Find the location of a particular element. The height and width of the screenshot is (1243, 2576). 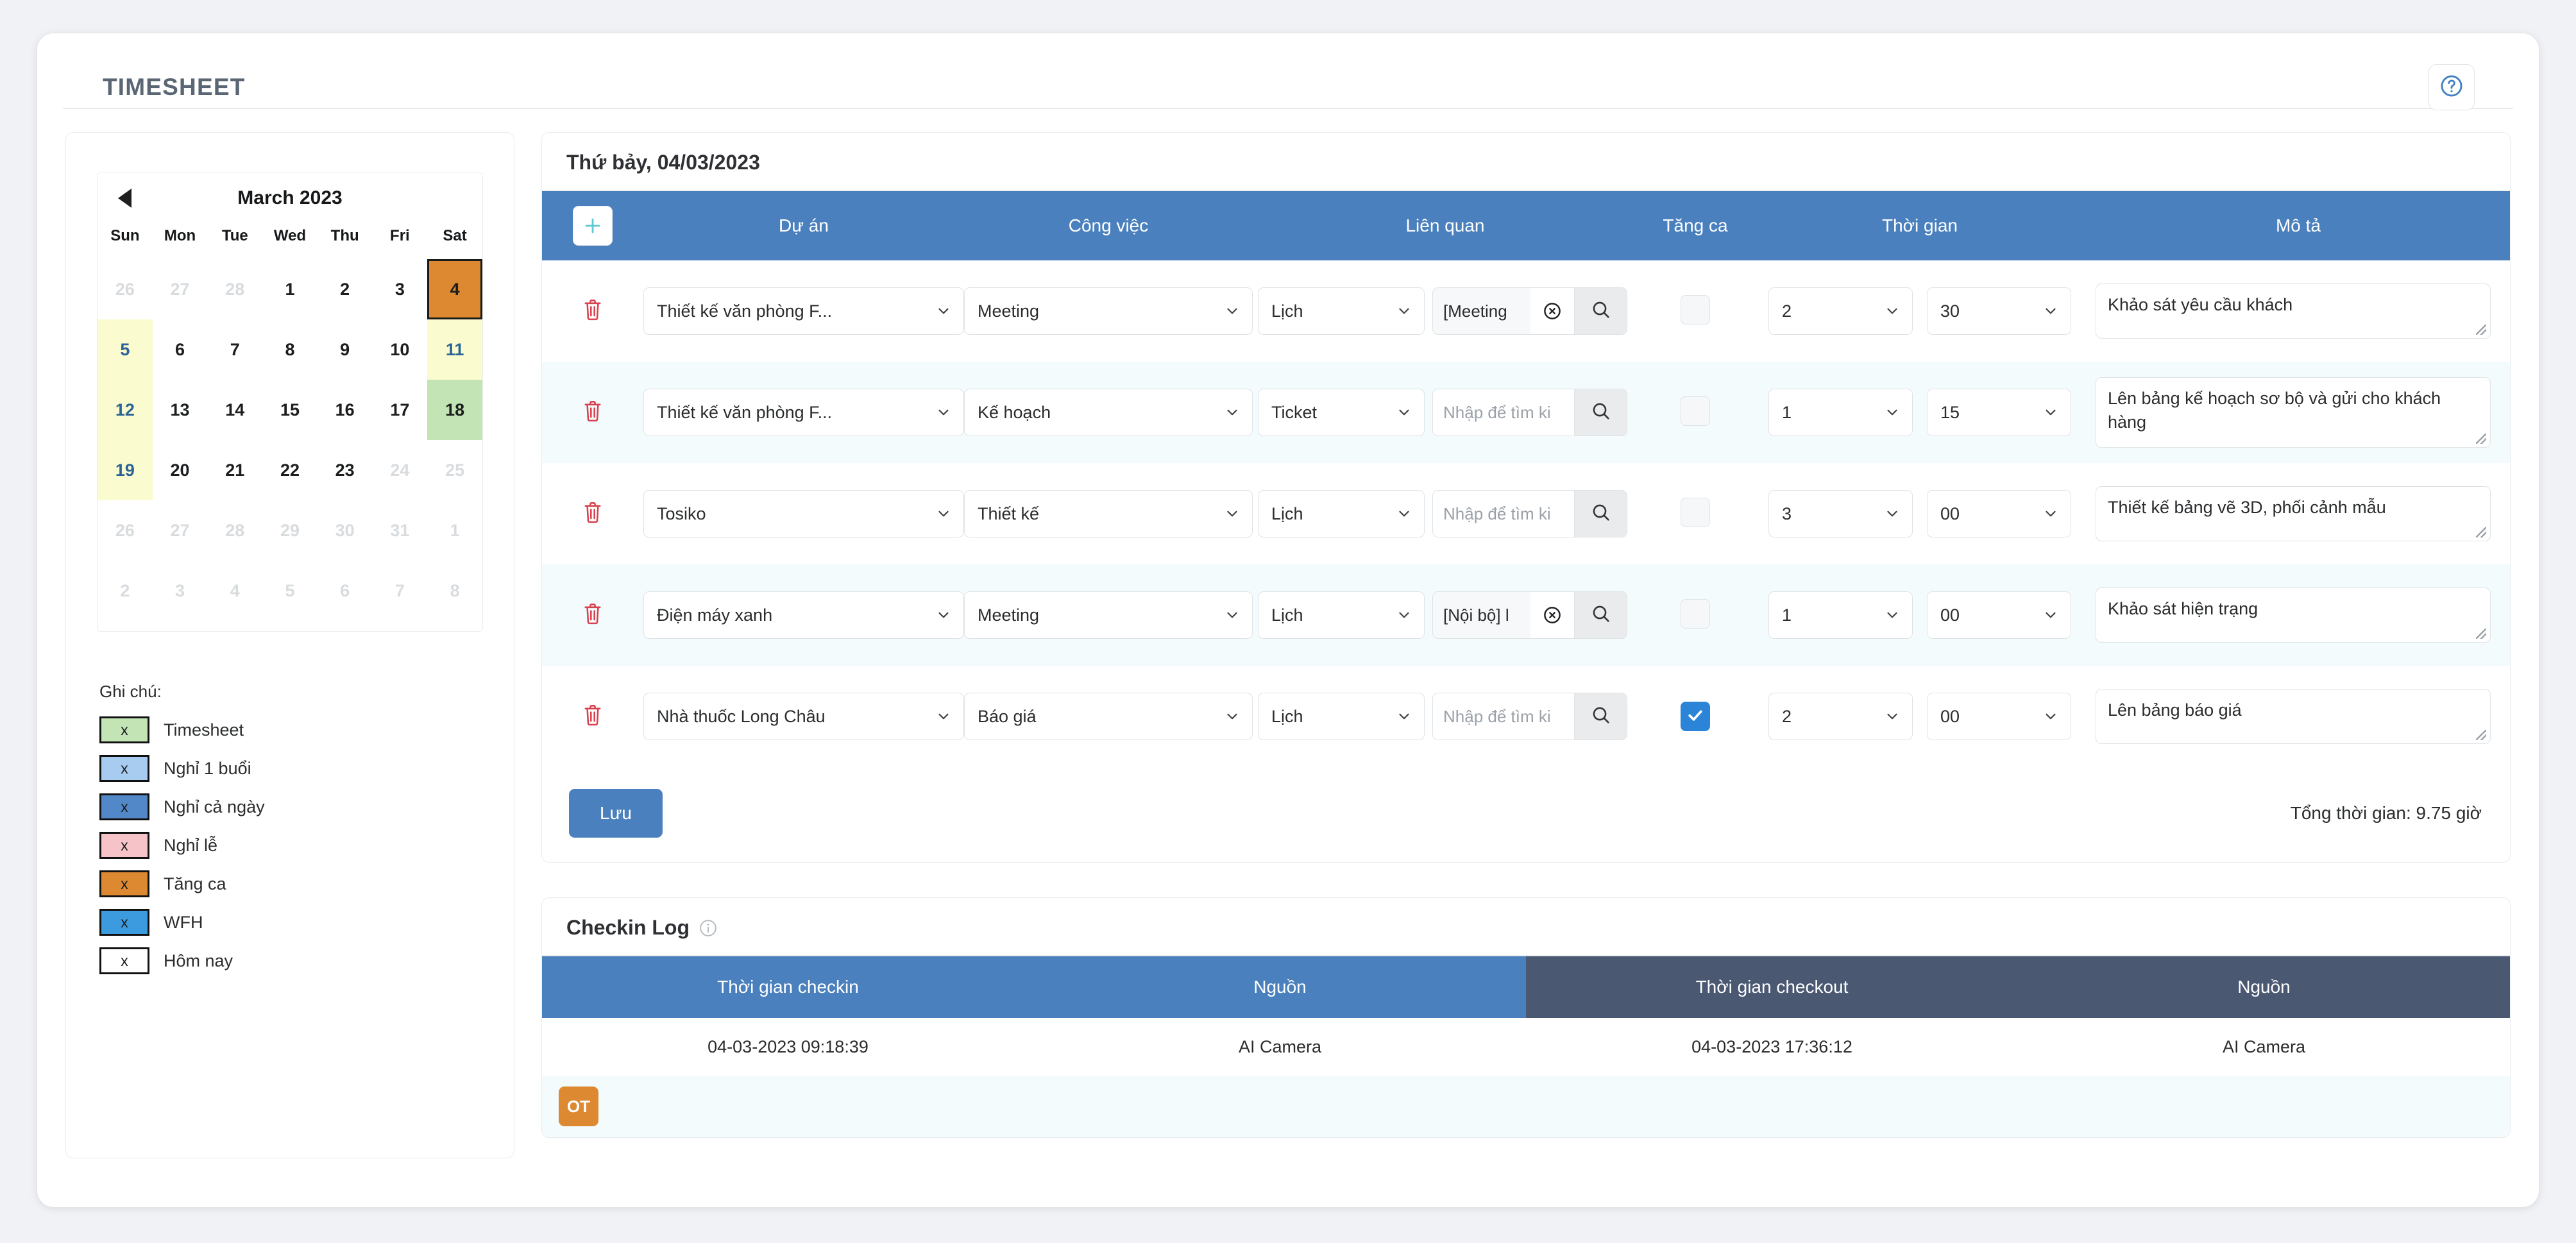

info-circle-icon is located at coordinates (708, 928).